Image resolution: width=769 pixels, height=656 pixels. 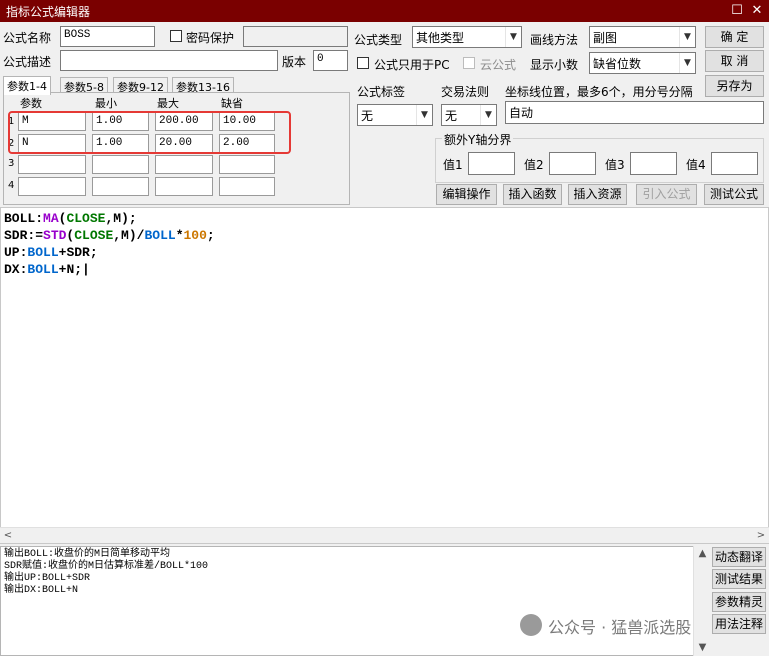 I want to click on horizontal-scrollbar: < >, so click(x=384, y=535).